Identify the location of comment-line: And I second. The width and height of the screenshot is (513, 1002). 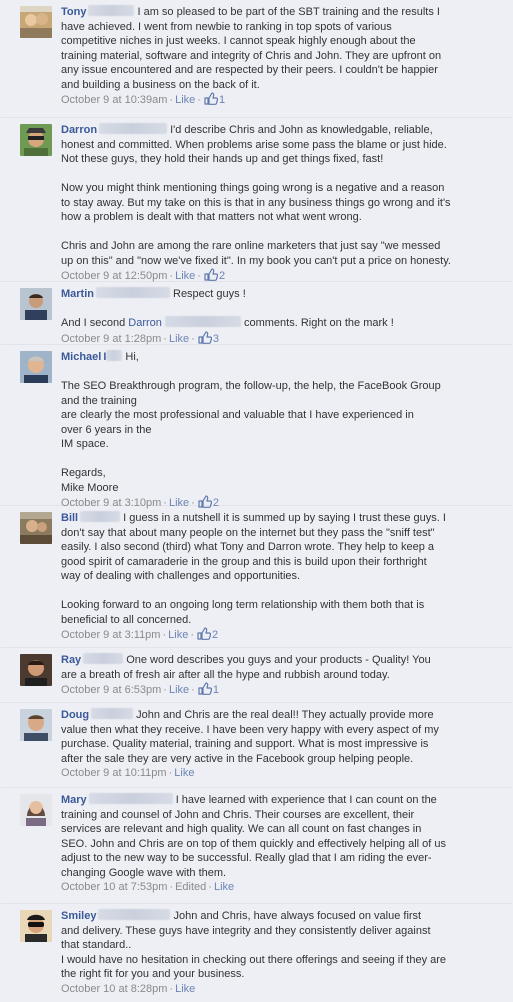
(93, 323).